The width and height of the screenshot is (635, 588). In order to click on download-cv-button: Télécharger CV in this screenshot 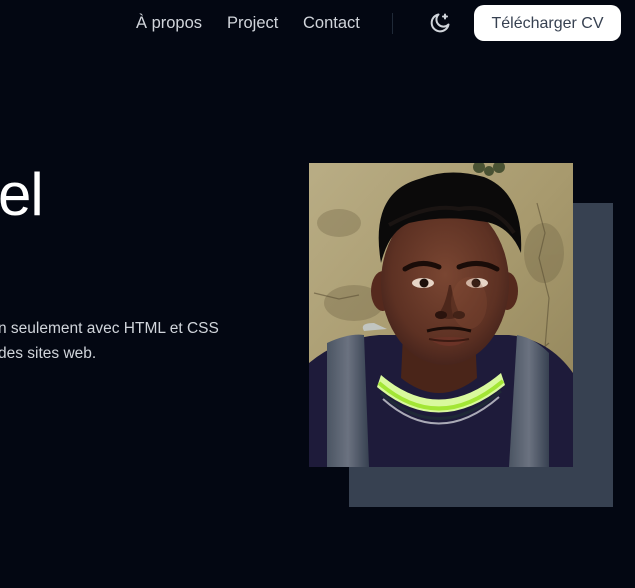, I will do `click(547, 23)`.